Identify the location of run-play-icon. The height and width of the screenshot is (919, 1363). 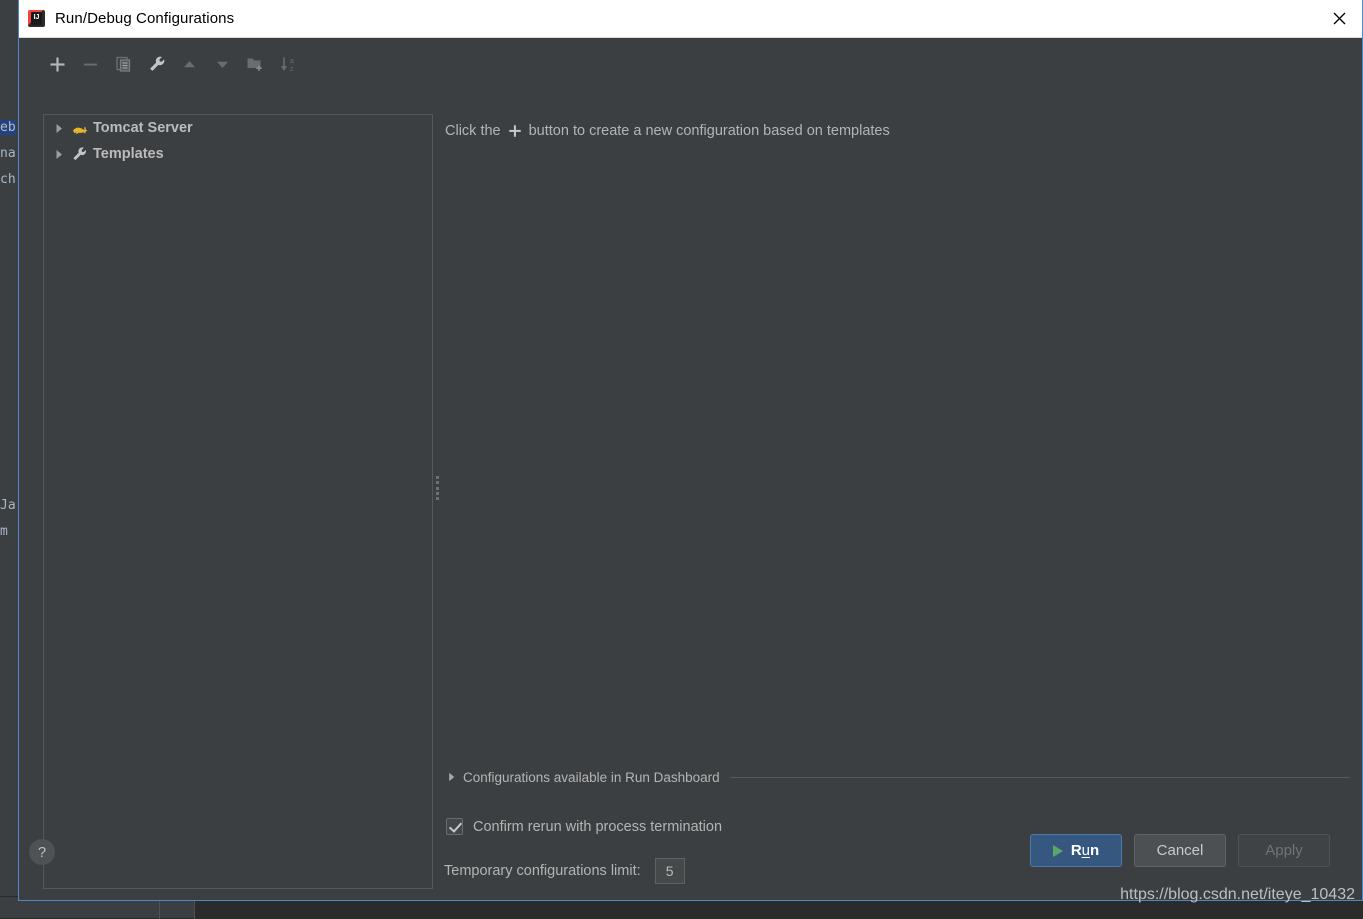
(1058, 851).